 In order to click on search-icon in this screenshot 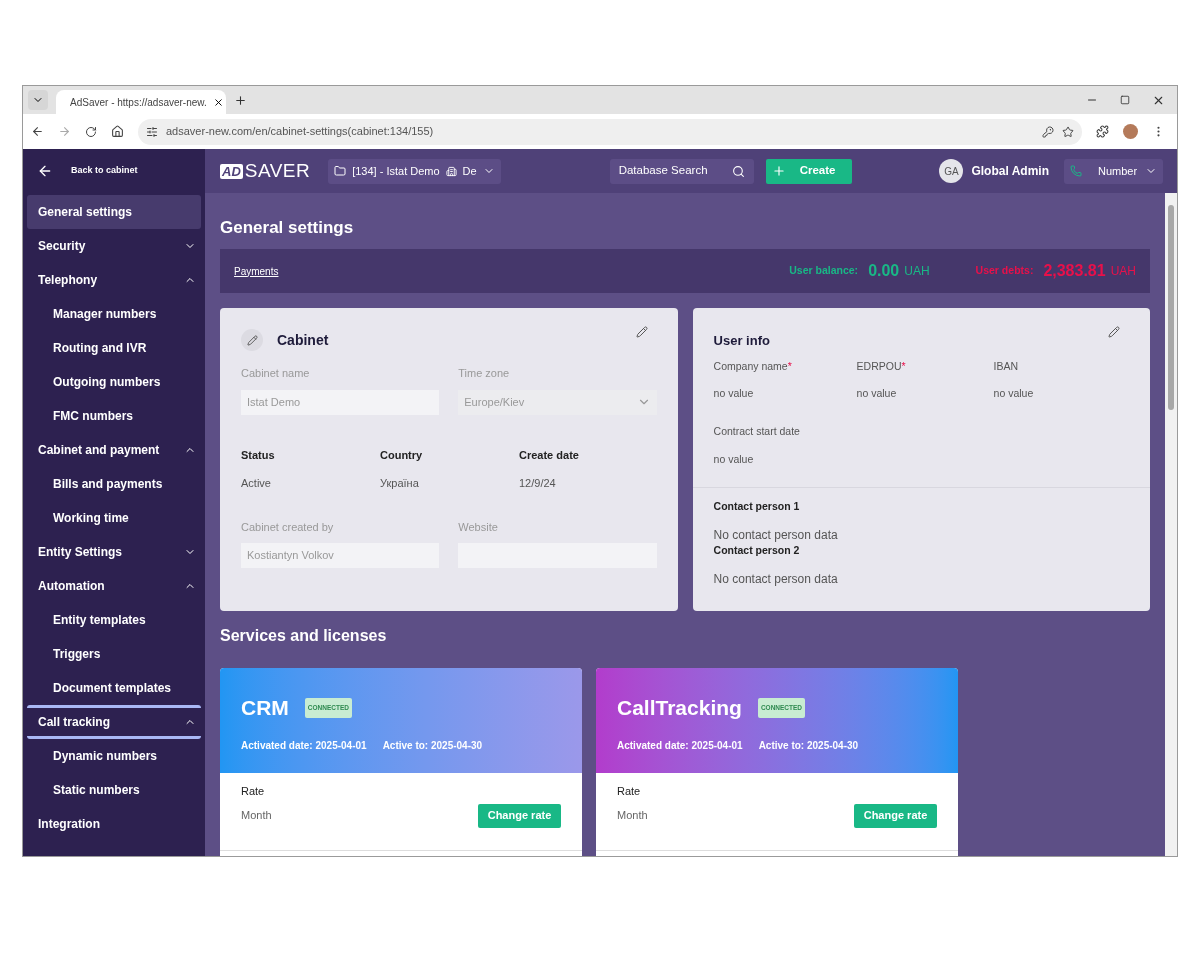, I will do `click(738, 171)`.